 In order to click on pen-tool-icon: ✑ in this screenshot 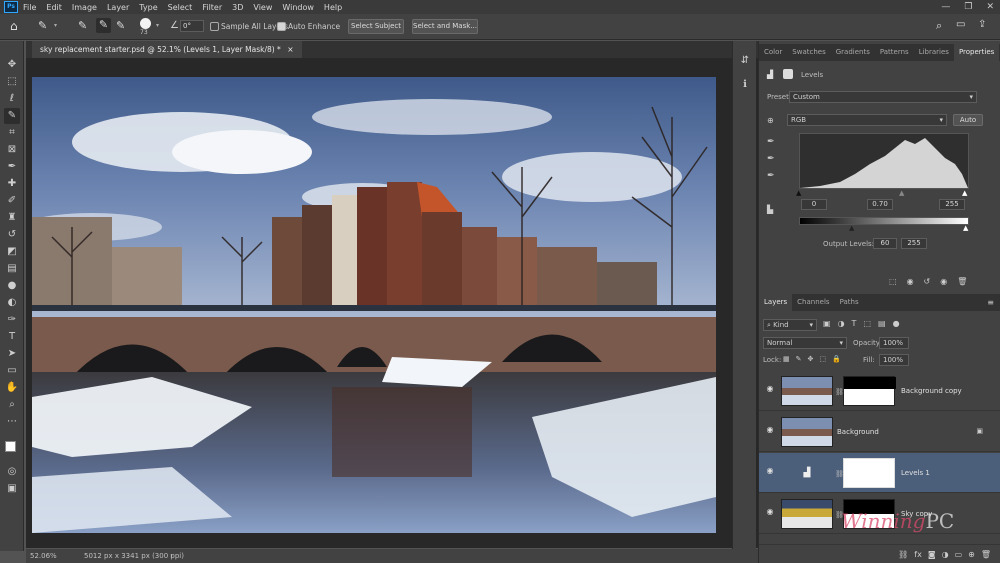, I will do `click(12, 320)`.